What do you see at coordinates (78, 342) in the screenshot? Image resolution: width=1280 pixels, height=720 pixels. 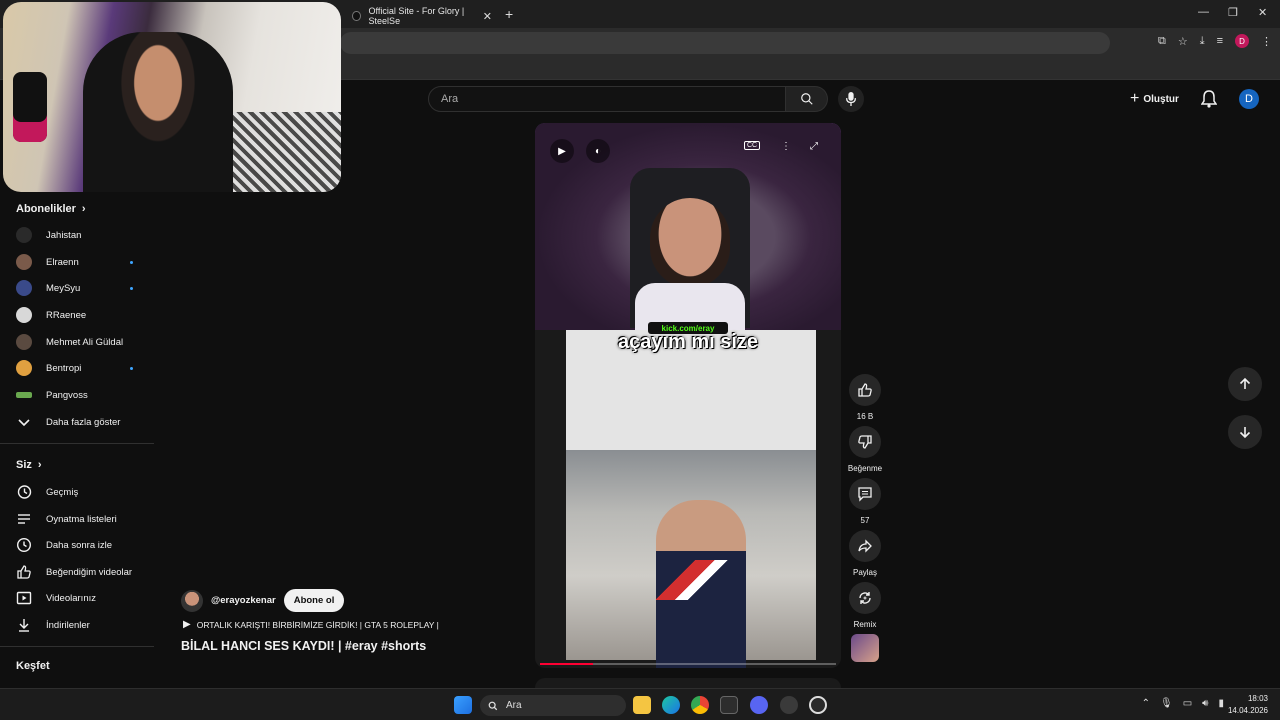 I see `sidebar-item-channel: Mehmet Ali Güldal` at bounding box center [78, 342].